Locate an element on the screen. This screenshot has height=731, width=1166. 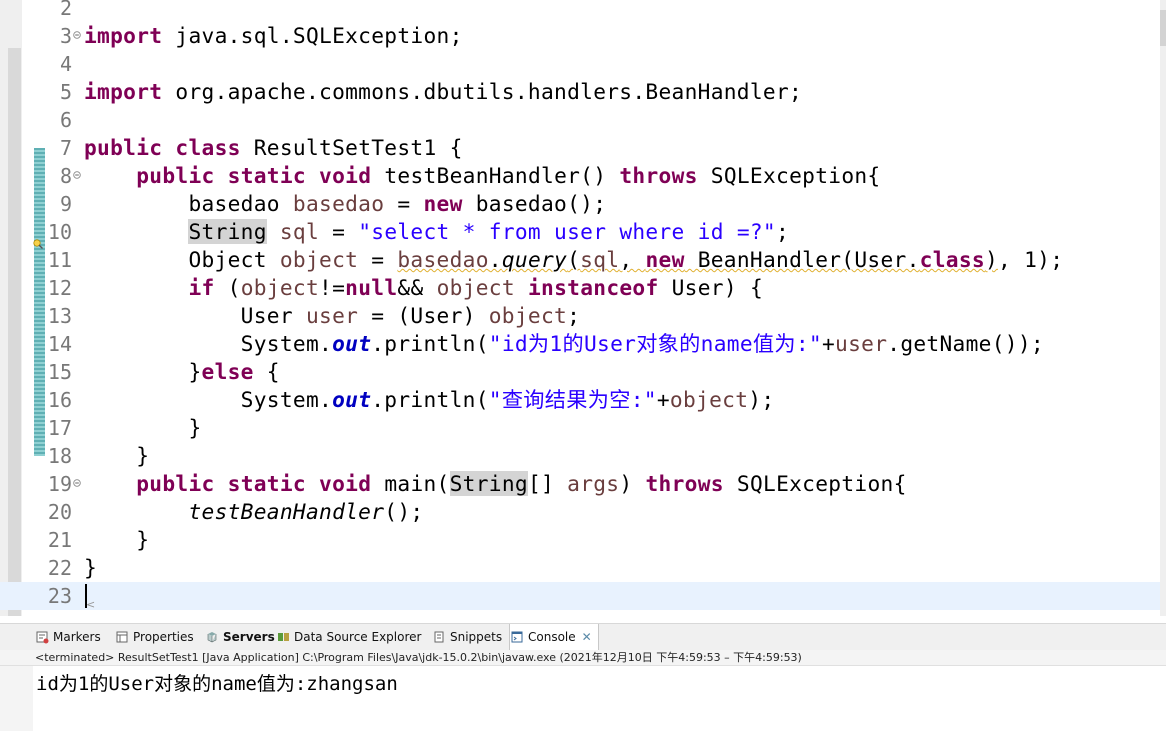
line-number: 19 is located at coordinates (59, 484).